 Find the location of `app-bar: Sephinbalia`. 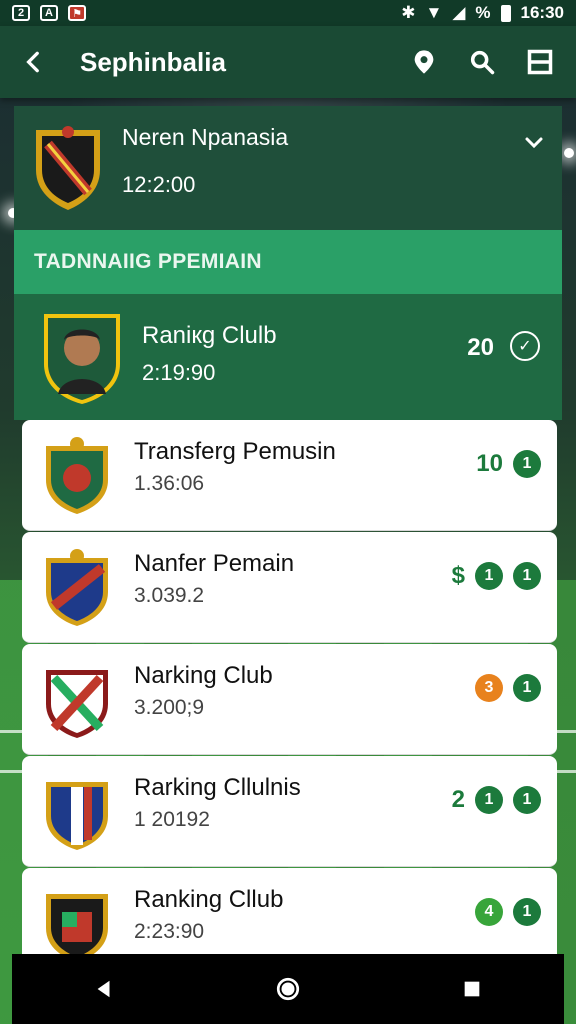

app-bar: Sephinbalia is located at coordinates (288, 62).